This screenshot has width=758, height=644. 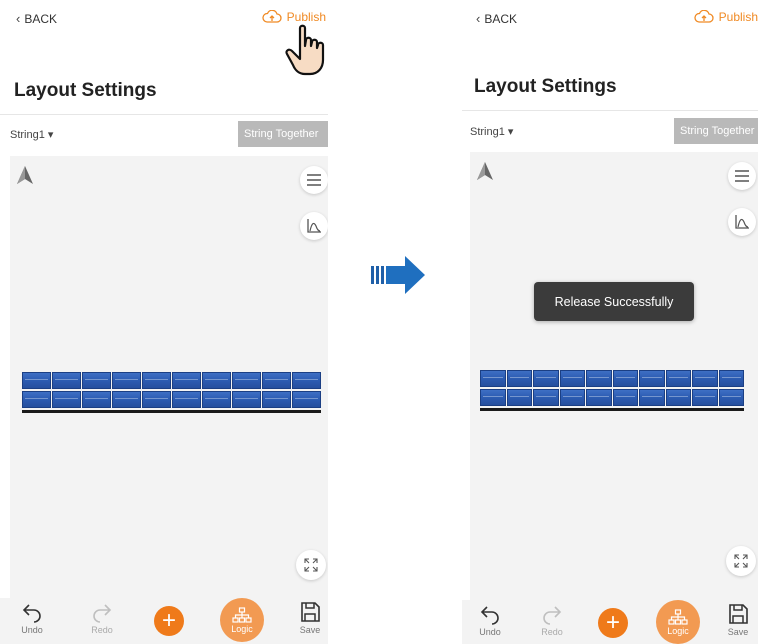 What do you see at coordinates (171, 411) in the screenshot?
I see `panel-mount` at bounding box center [171, 411].